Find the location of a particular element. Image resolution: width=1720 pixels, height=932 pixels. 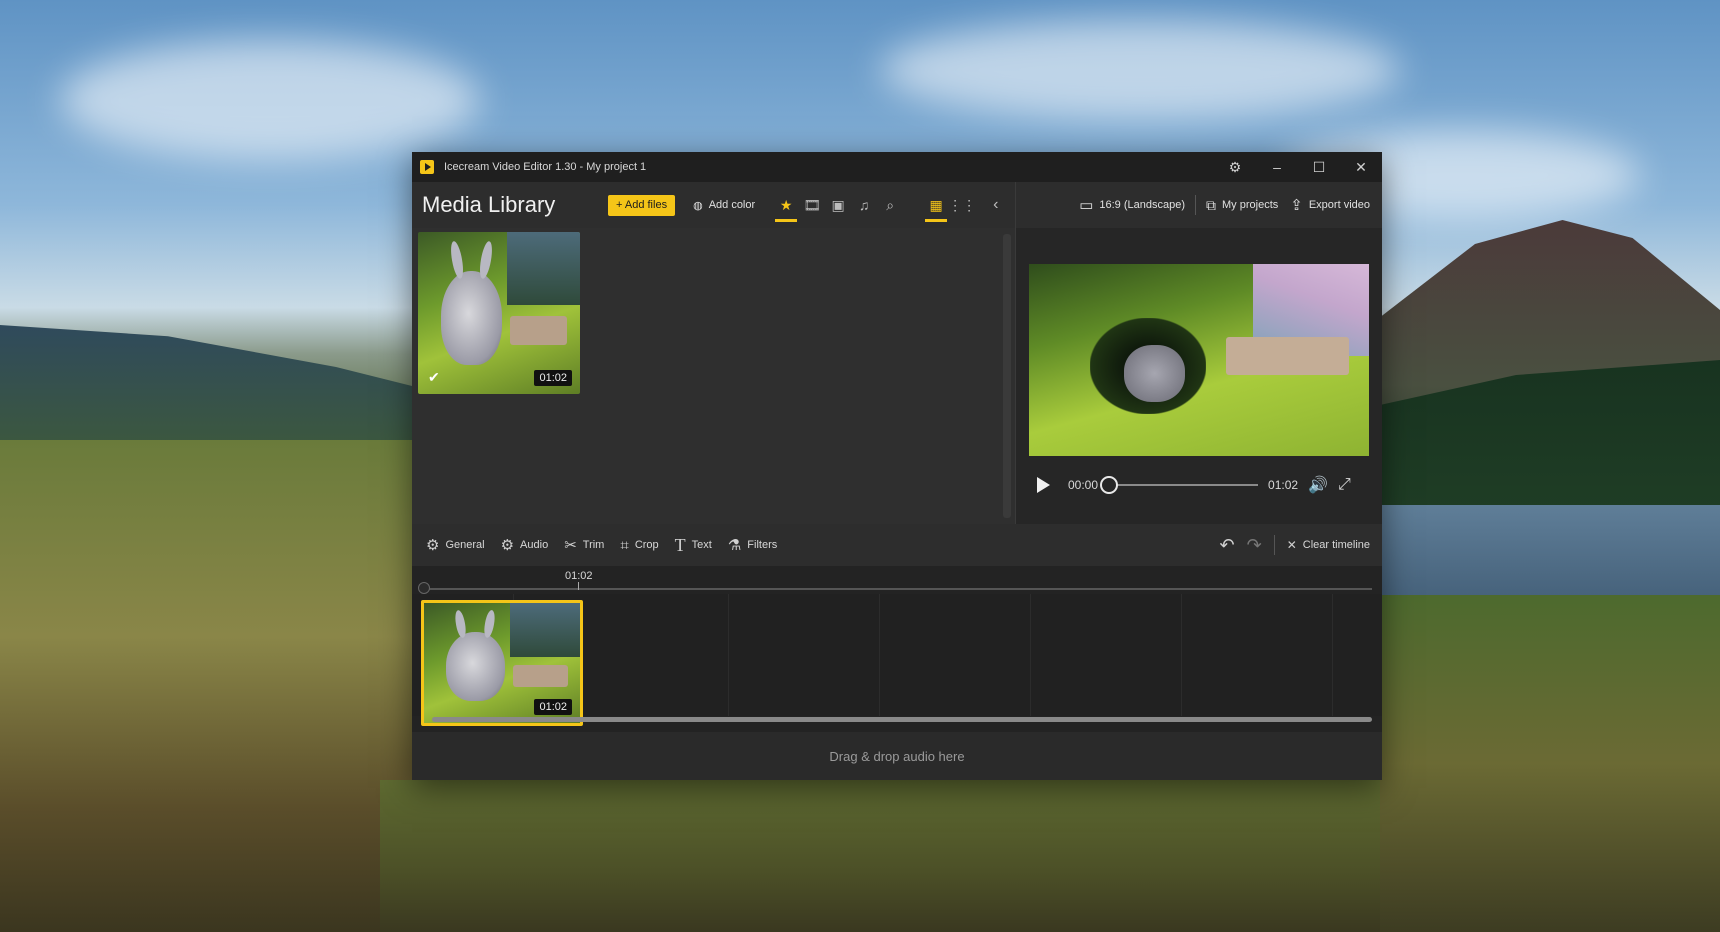

crop-button: ⌗ Crop is located at coordinates (639, 545).